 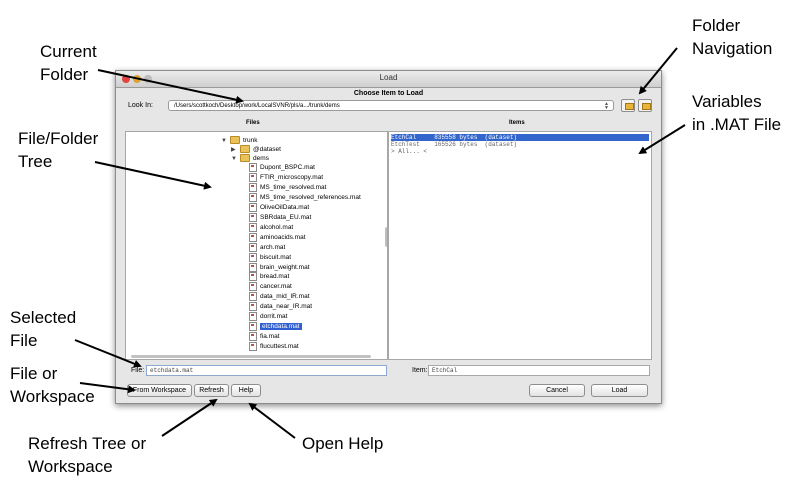 I want to click on expanded-triangle-icon: ▼, so click(x=224, y=141).